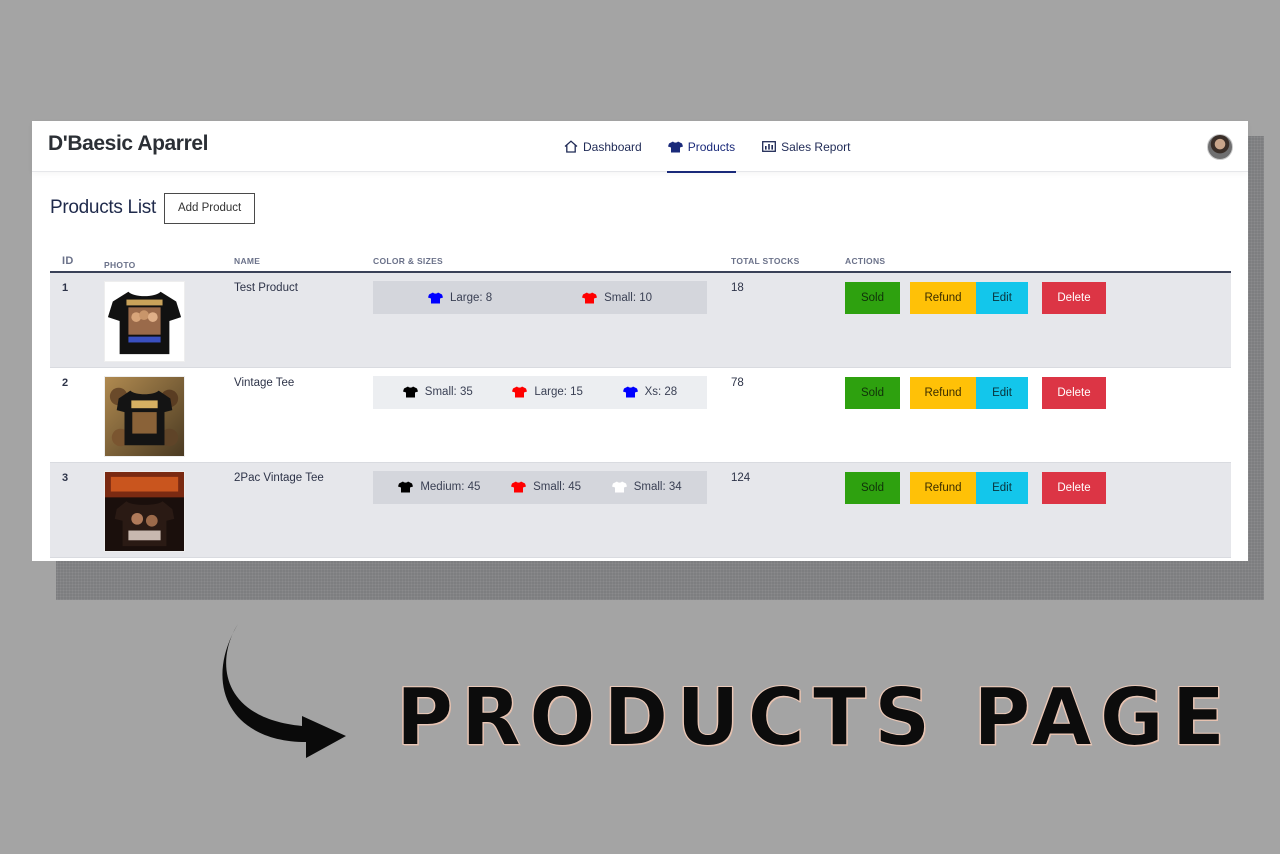  I want to click on nav-products: Products, so click(701, 147).